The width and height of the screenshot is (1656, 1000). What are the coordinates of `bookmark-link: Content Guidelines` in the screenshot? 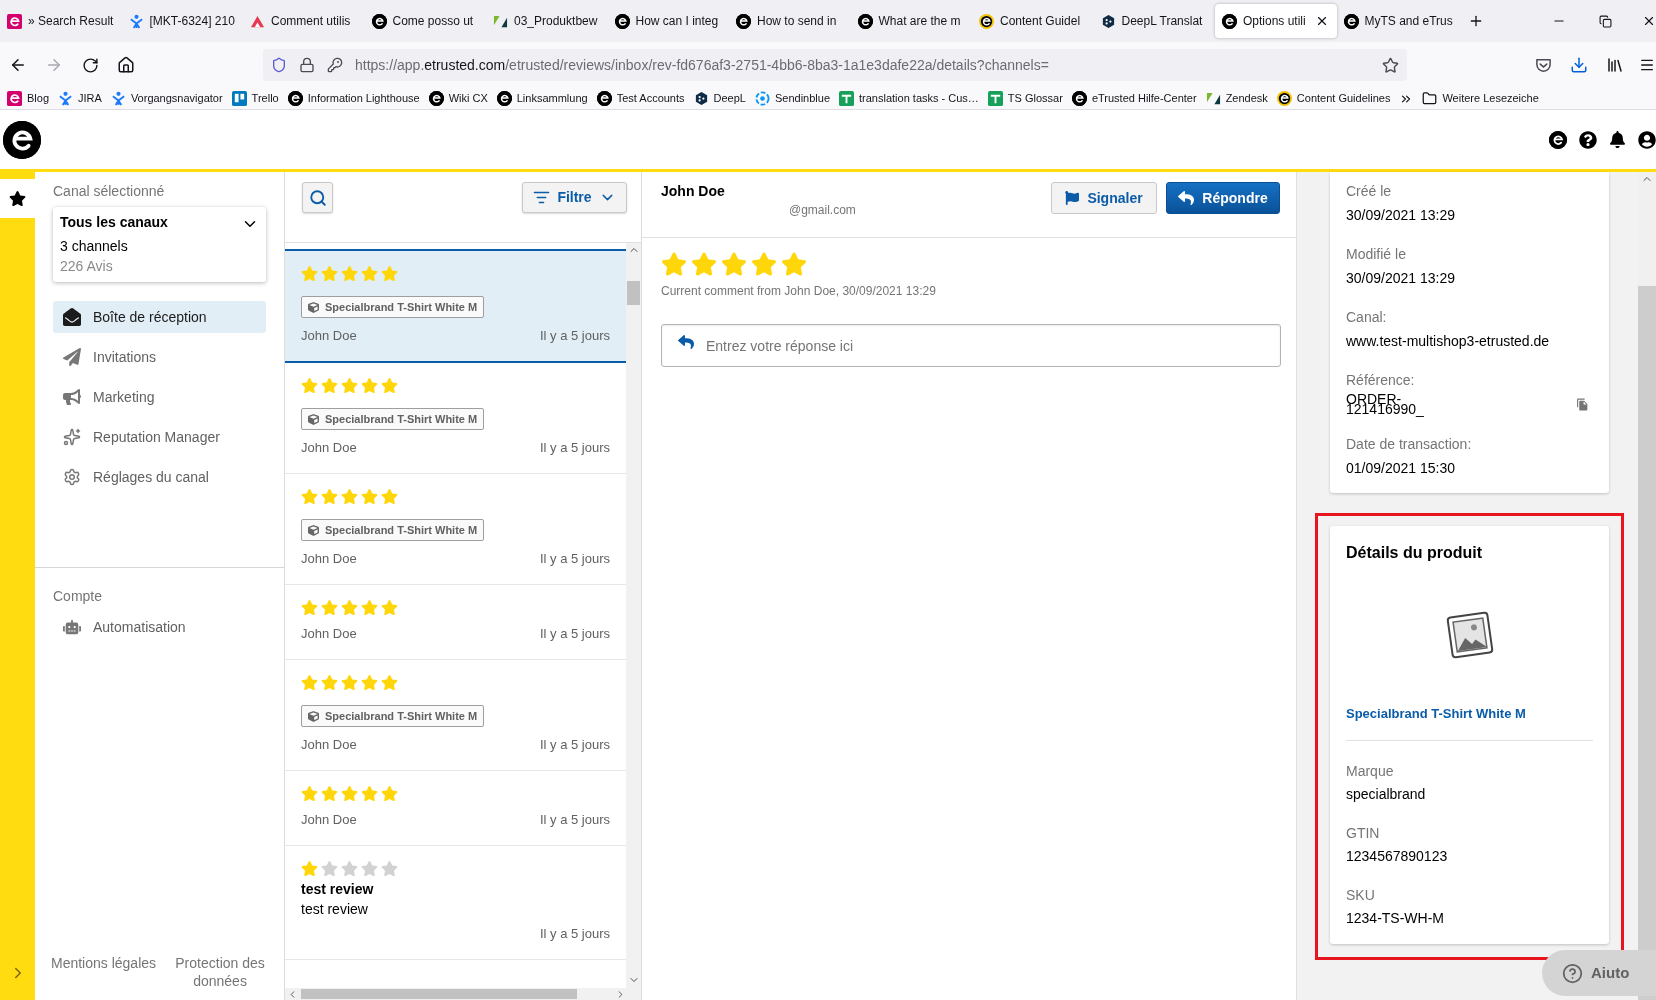 It's located at (1333, 98).